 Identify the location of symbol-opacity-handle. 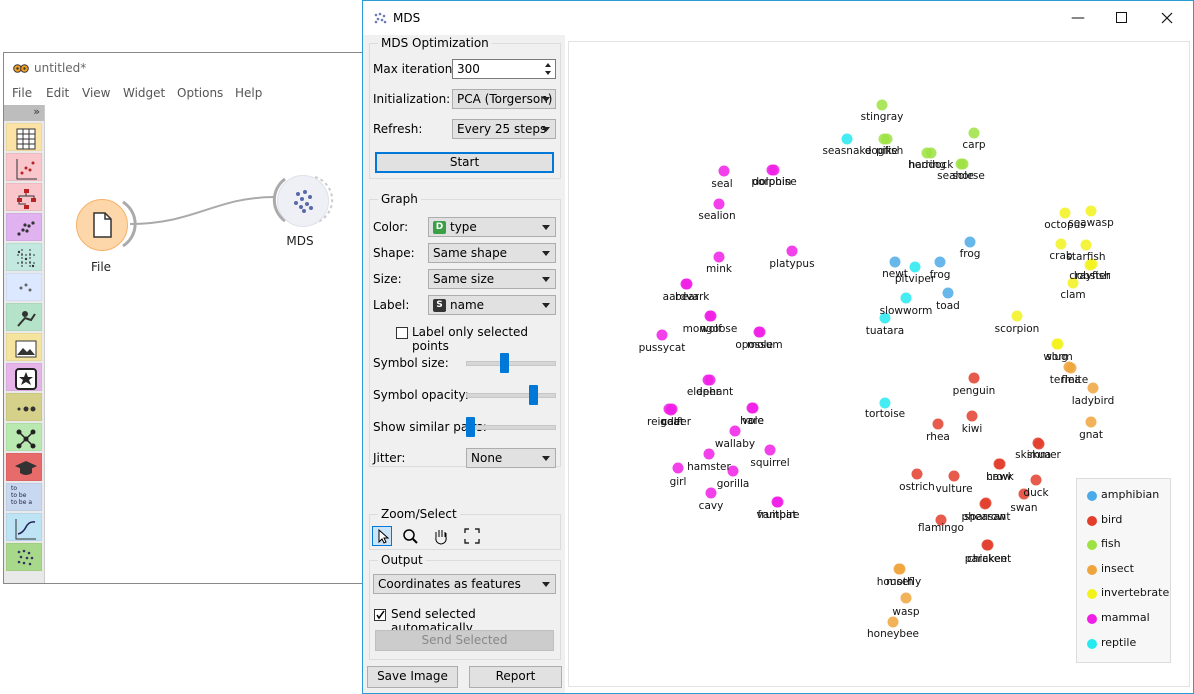
(534, 395).